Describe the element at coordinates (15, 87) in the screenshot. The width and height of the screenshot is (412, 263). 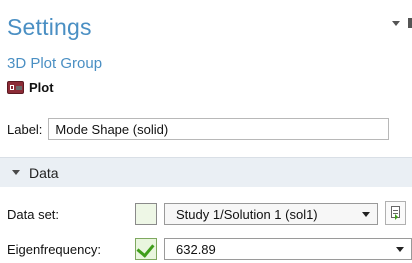
I see `plot-icon` at that location.